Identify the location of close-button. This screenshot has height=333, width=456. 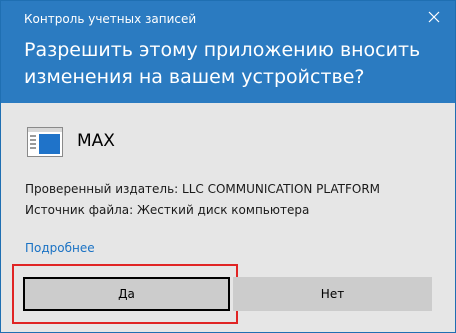
(434, 17).